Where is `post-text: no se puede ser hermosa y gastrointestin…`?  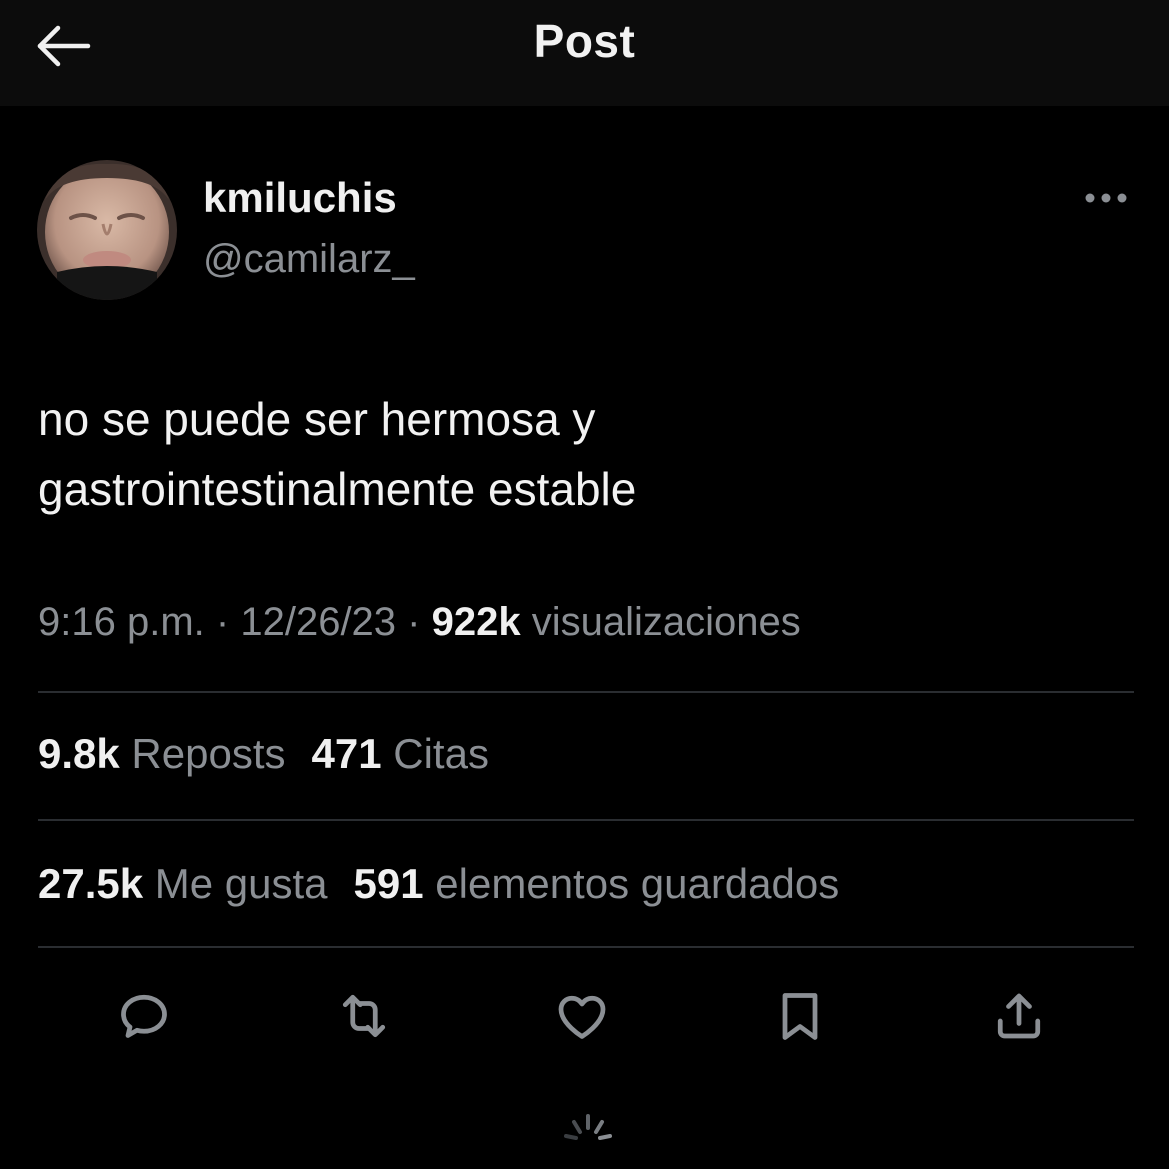
post-text: no se puede ser hermosa y gastrointestin… is located at coordinates (588, 454).